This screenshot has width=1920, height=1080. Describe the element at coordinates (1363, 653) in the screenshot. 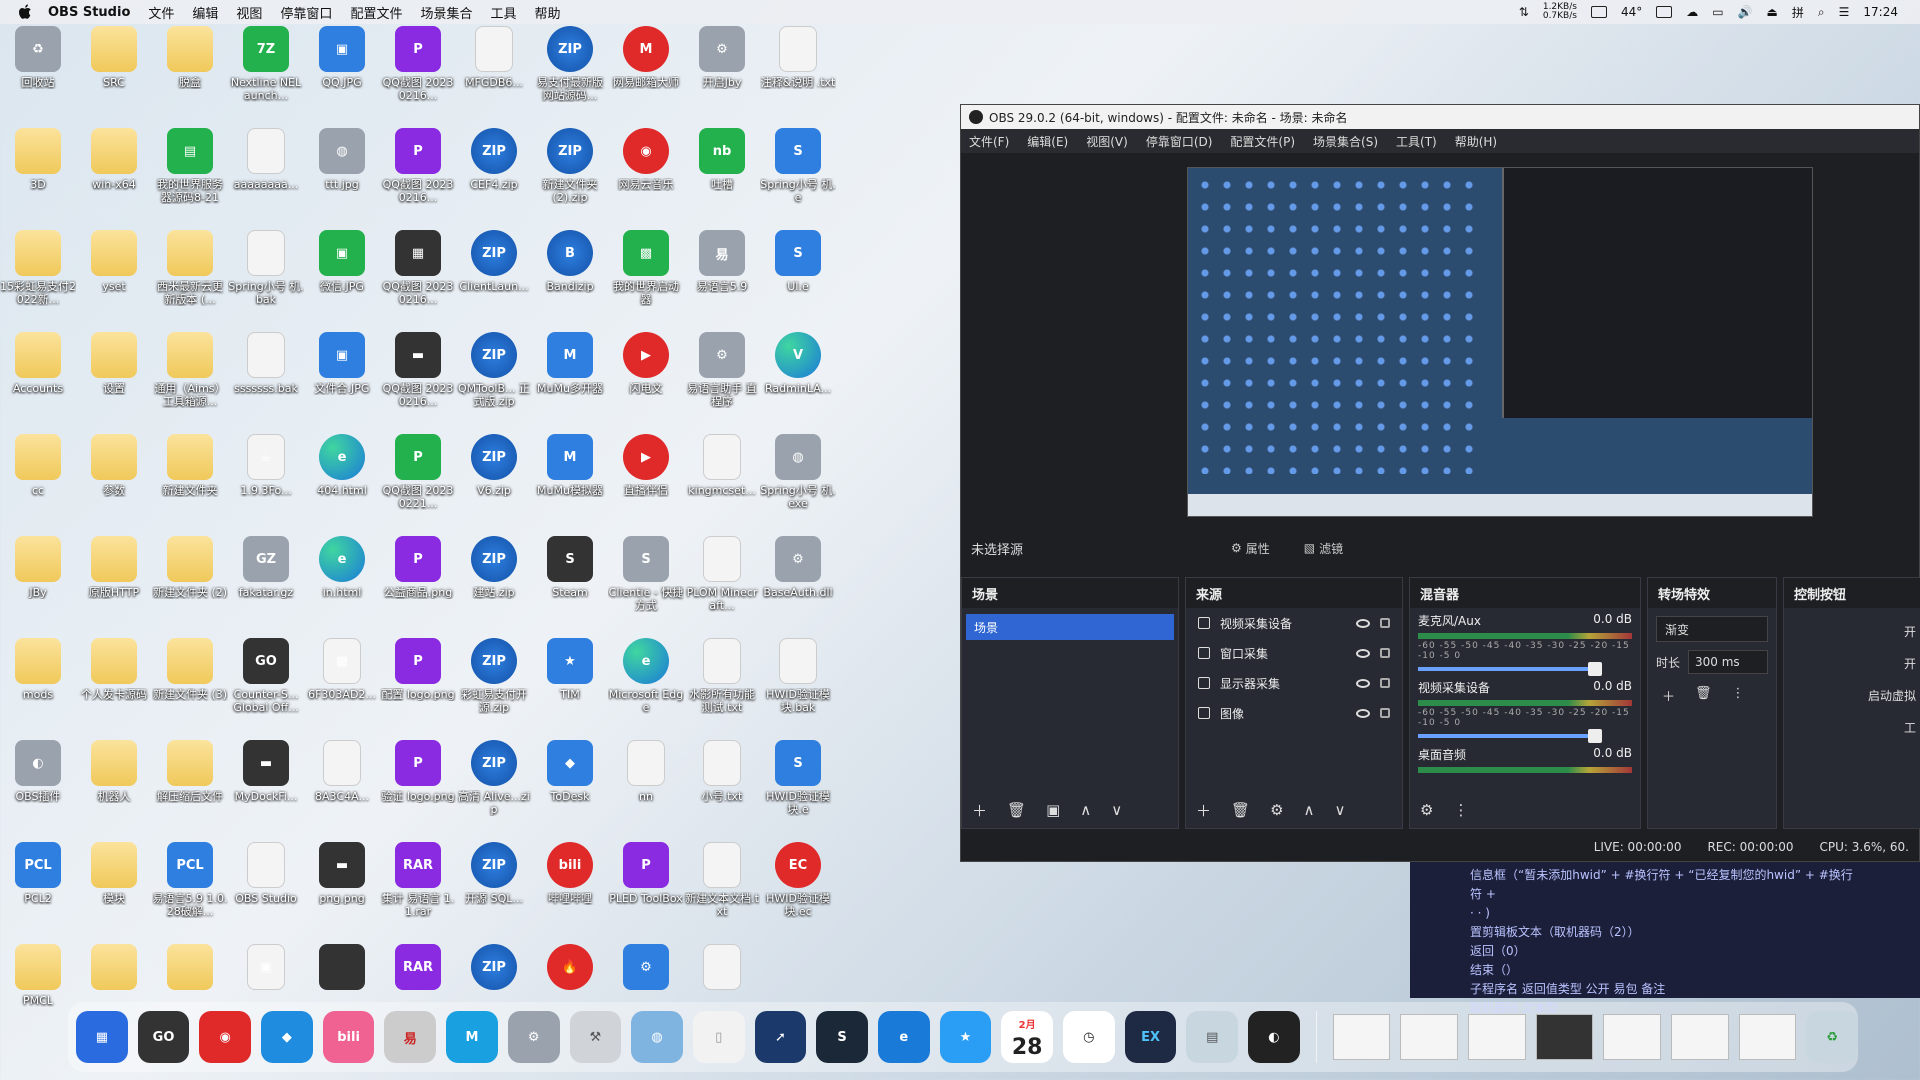

I see `visibility-eye-icon` at that location.